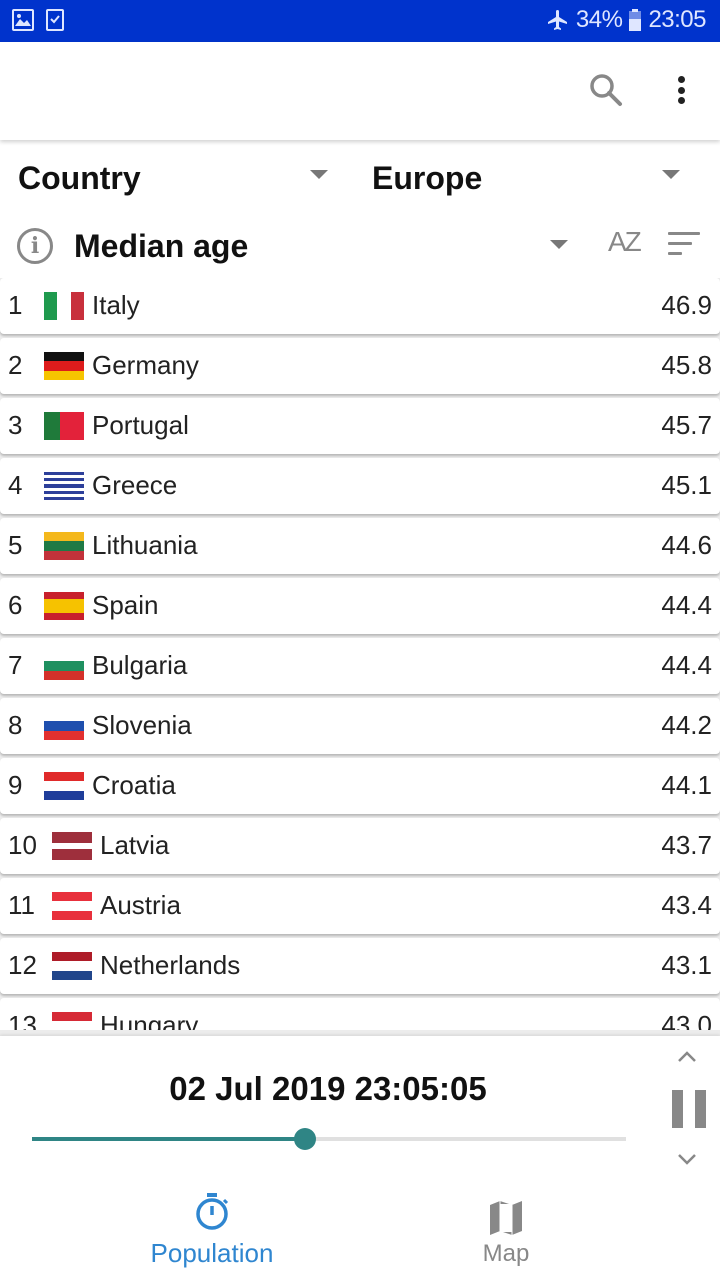  I want to click on median-age-value: 43.0, so click(686, 1020).